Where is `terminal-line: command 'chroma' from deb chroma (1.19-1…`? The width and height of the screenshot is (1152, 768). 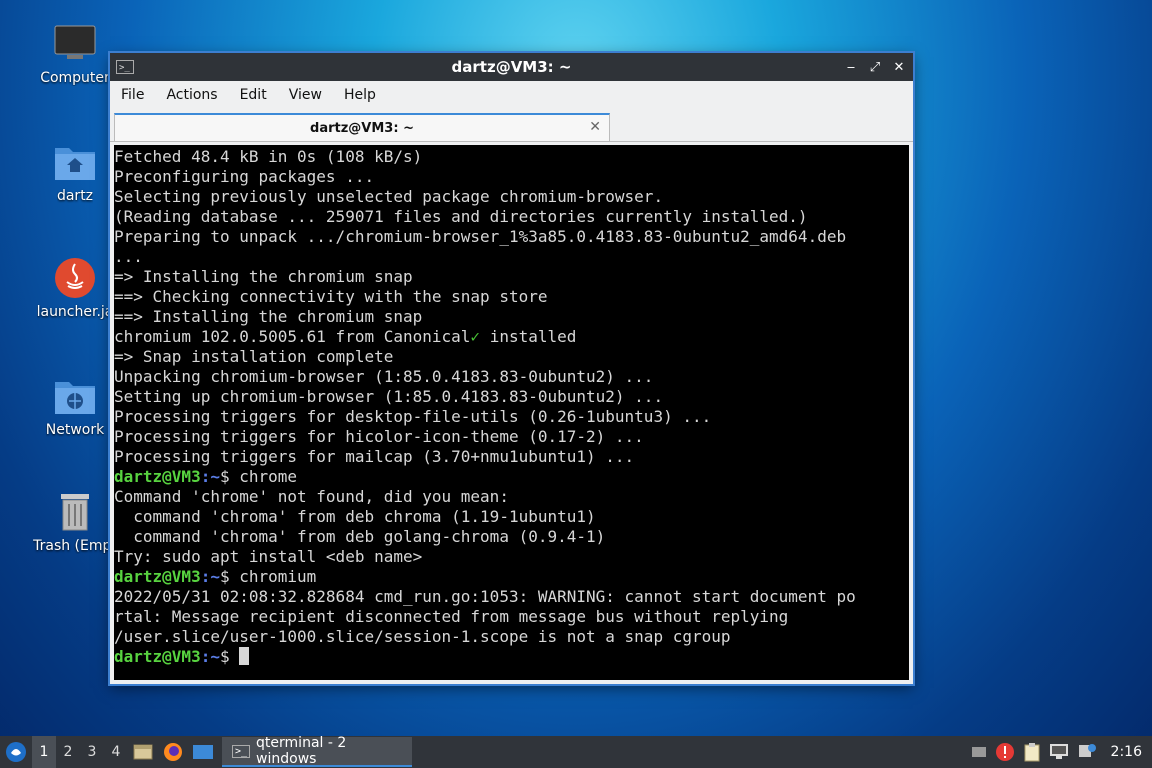
terminal-line: command 'chroma' from deb chroma (1.19-1… is located at coordinates (355, 516).